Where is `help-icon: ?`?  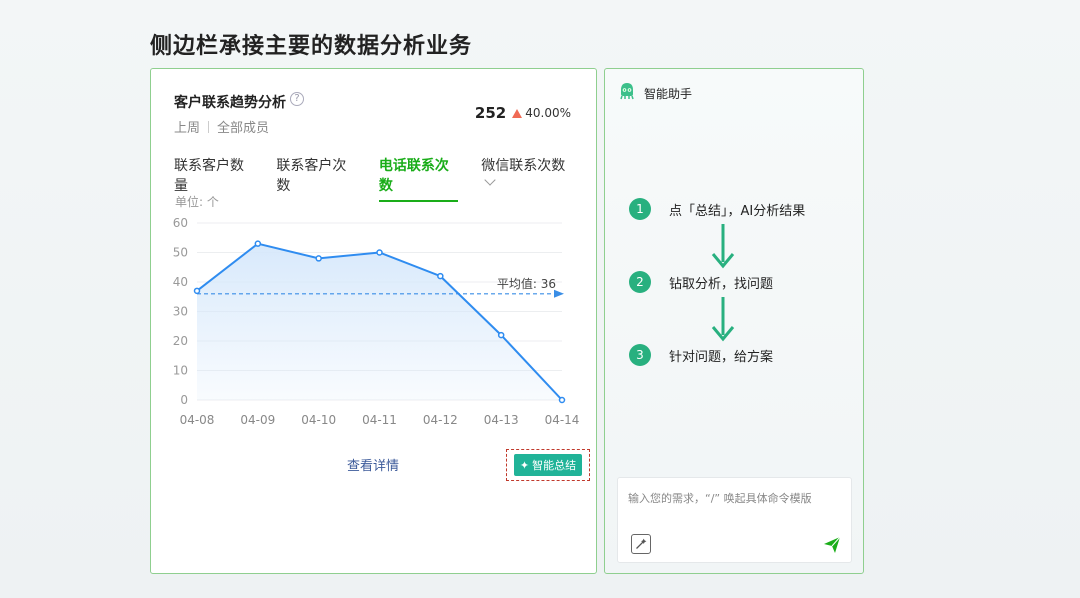
help-icon: ? is located at coordinates (297, 99).